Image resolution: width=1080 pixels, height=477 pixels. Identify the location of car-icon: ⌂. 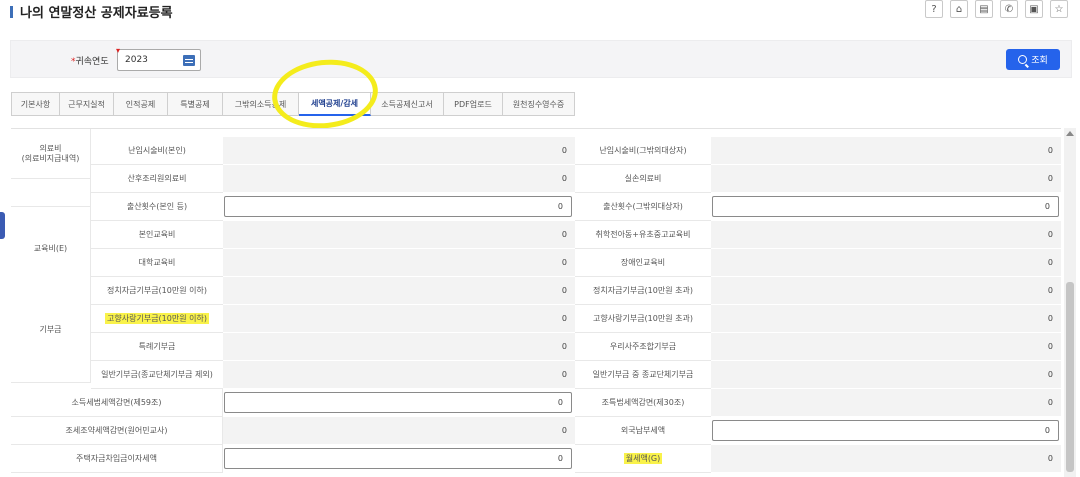
(959, 9).